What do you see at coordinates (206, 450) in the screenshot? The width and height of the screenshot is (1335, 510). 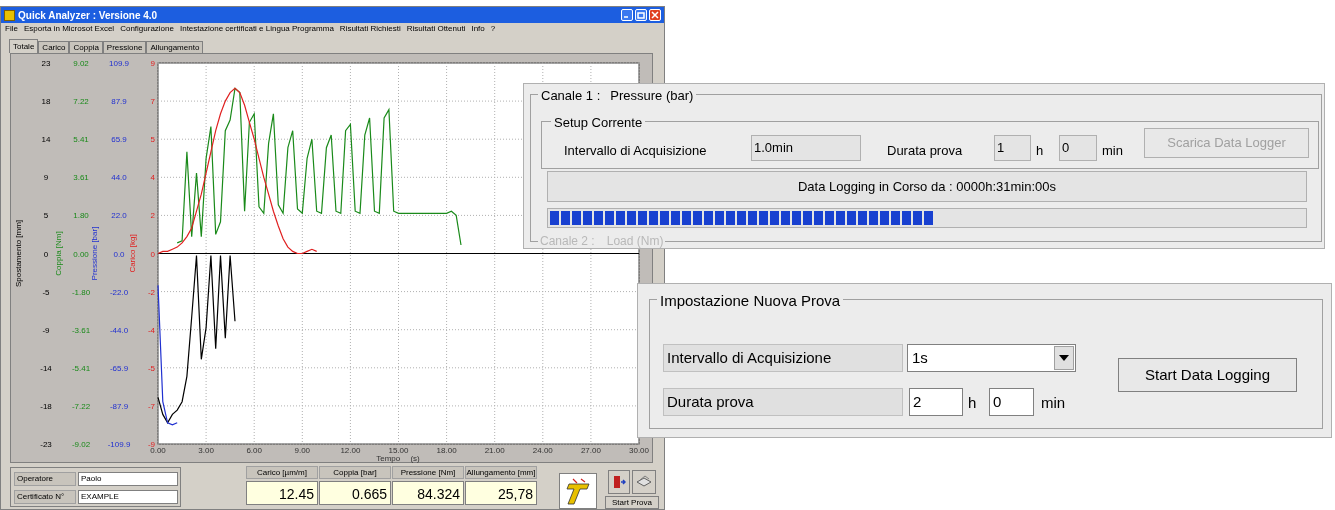 I see `tick-label: 3.00` at bounding box center [206, 450].